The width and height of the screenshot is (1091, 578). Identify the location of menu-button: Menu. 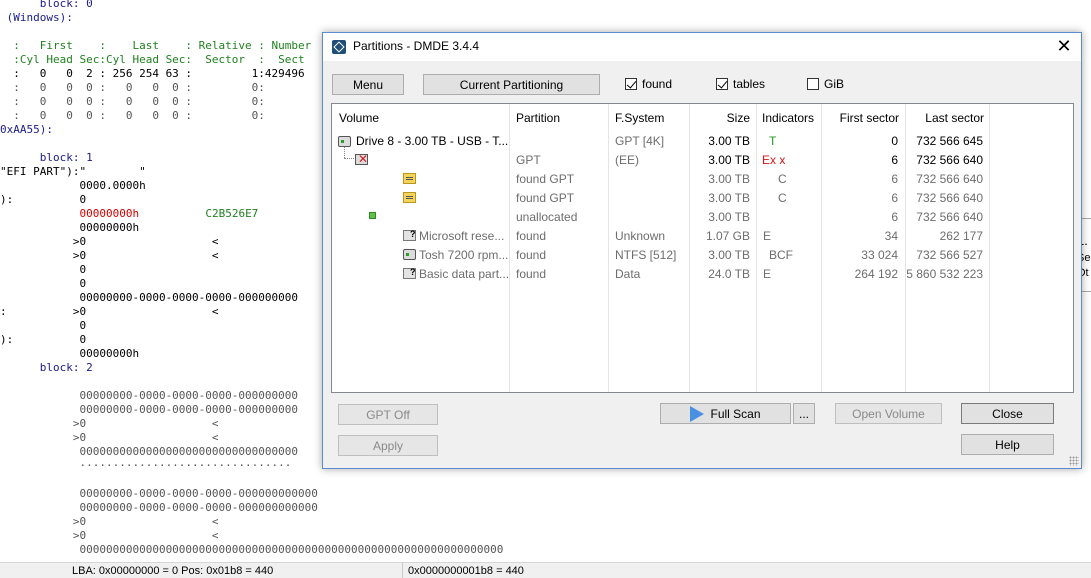
(368, 84).